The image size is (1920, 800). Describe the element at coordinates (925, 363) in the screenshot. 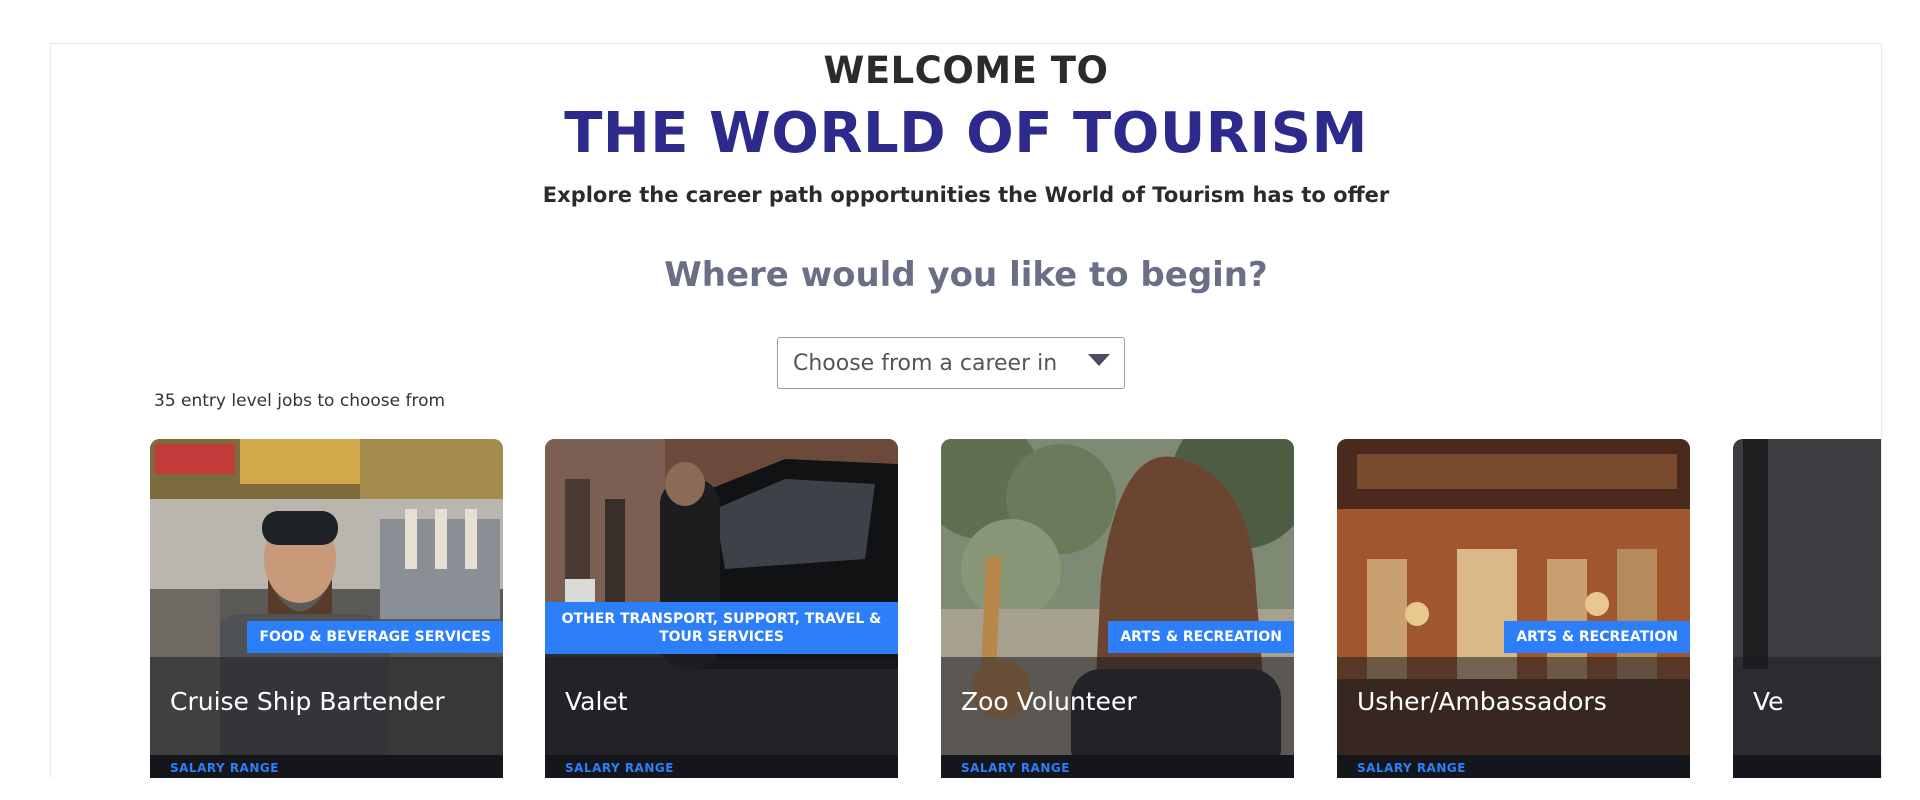

I see `career-select-value: Choose from a career in` at that location.